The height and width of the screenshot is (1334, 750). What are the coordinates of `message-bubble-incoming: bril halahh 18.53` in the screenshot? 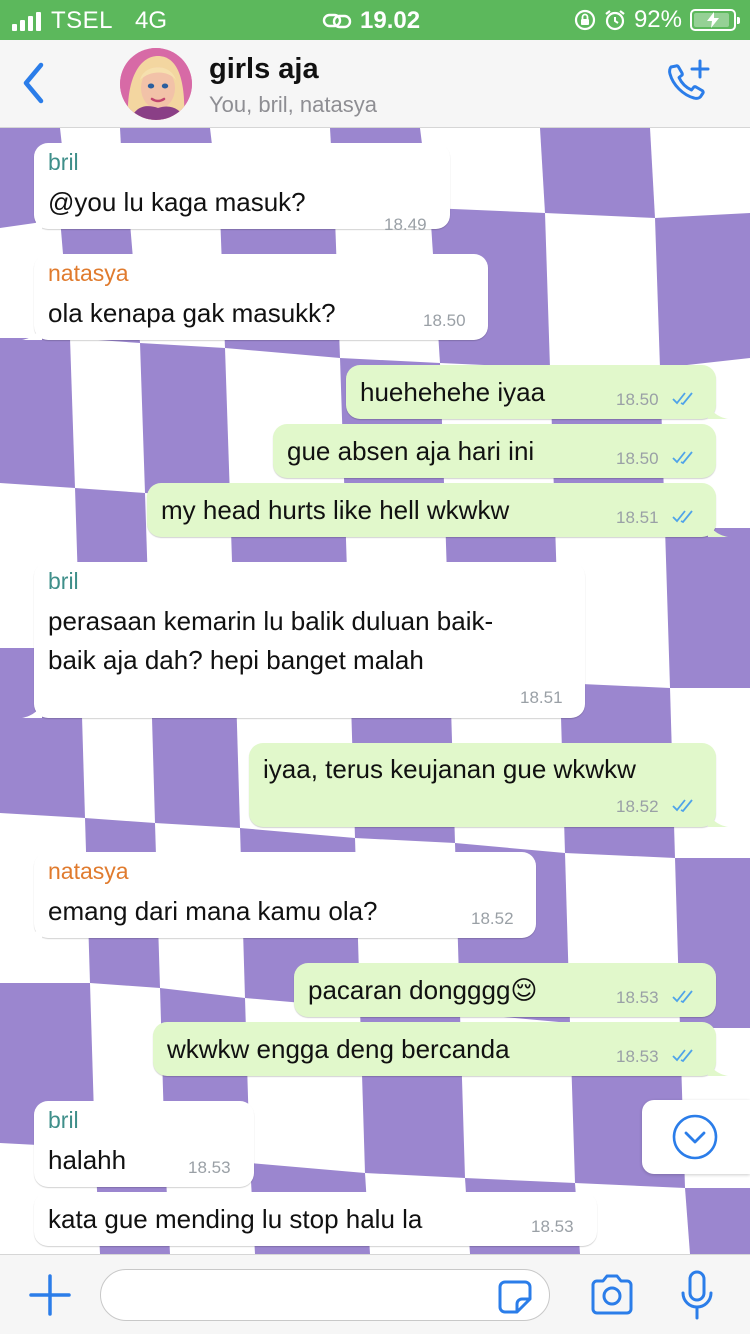 It's located at (144, 1144).